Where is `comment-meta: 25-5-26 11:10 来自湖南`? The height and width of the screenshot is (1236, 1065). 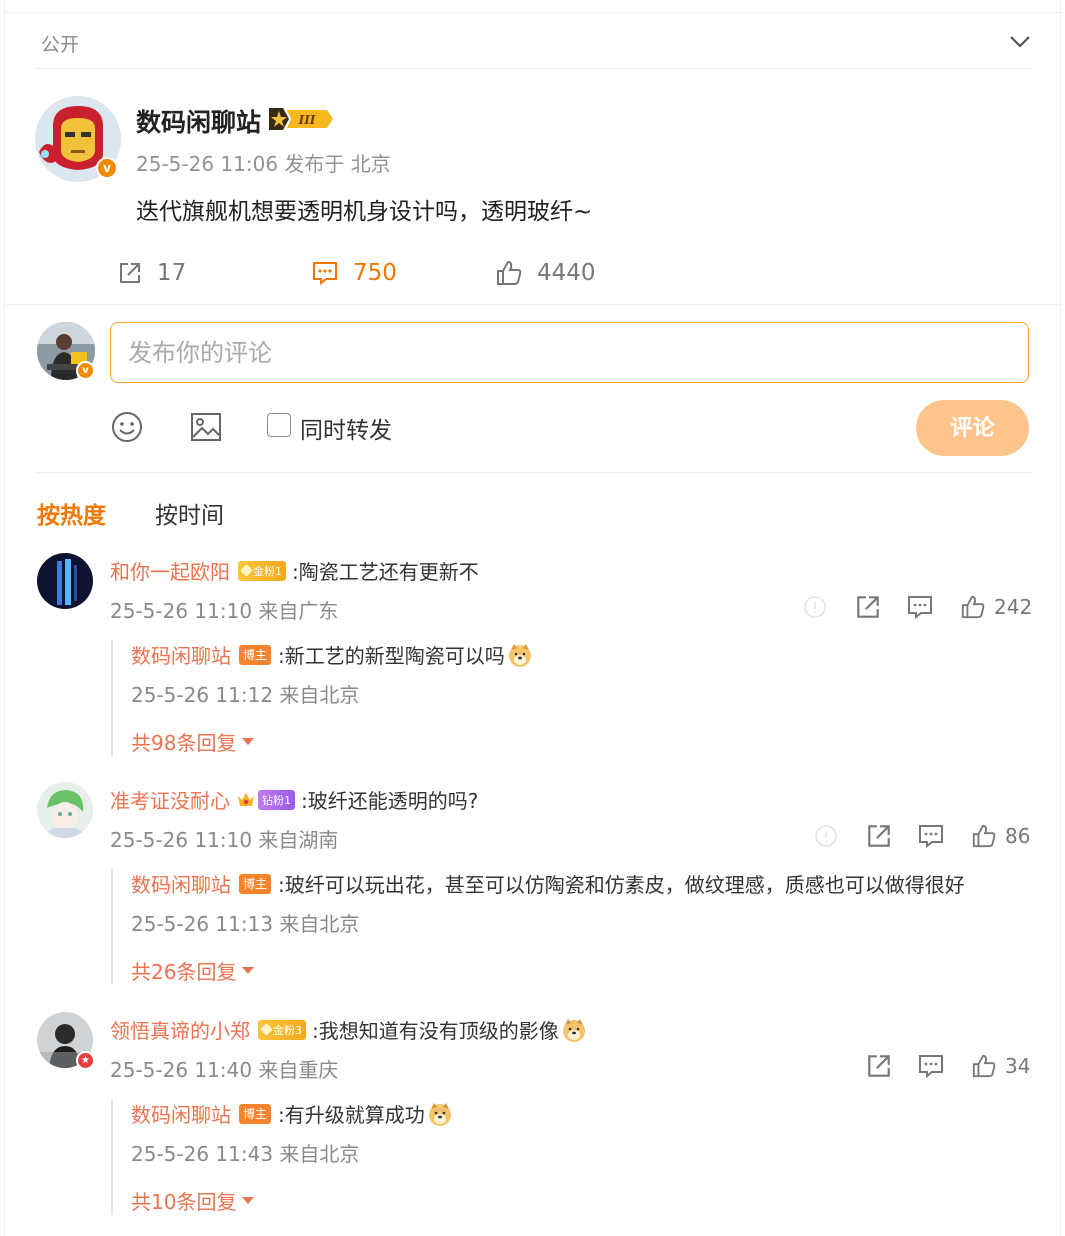
comment-meta: 25-5-26 11:10 来自湖南 is located at coordinates (224, 840).